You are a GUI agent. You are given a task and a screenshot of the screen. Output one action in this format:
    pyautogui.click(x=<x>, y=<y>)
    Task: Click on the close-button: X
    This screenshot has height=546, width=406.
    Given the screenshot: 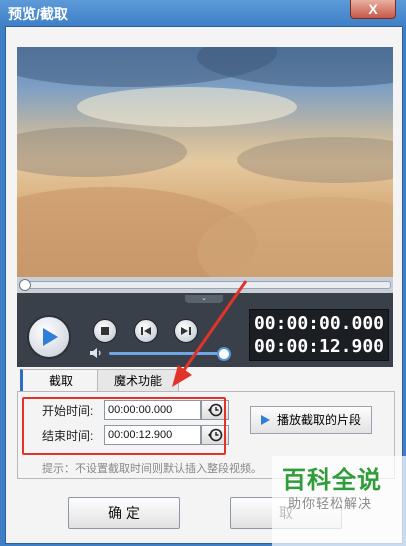 What is the action you would take?
    pyautogui.click(x=373, y=9)
    